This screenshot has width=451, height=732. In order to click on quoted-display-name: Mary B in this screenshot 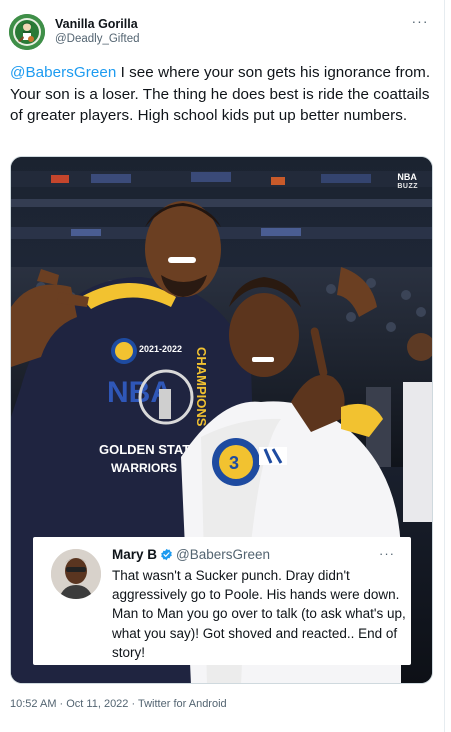, I will do `click(134, 554)`.